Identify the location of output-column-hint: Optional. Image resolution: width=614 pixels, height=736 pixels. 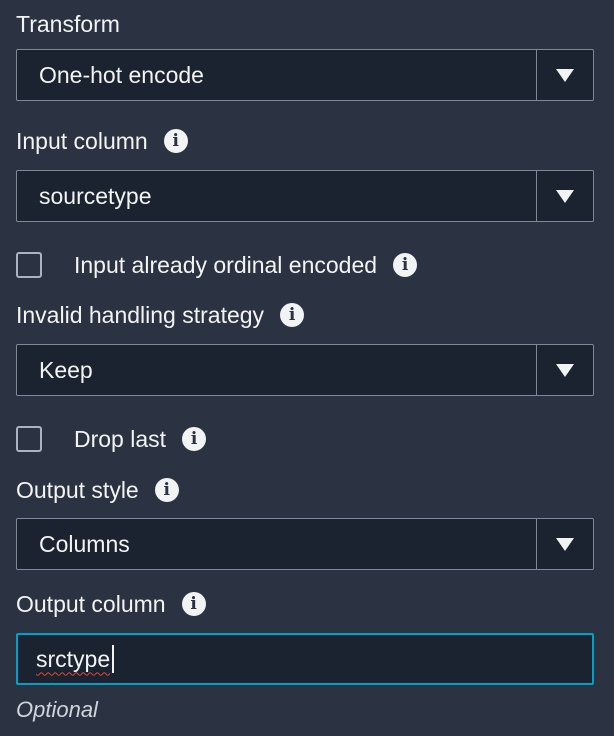
(57, 709).